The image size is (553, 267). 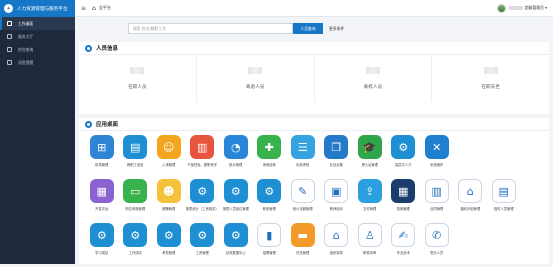 I want to click on app-tile: ⚙报表统计（工资相关）, so click(x=203, y=201).